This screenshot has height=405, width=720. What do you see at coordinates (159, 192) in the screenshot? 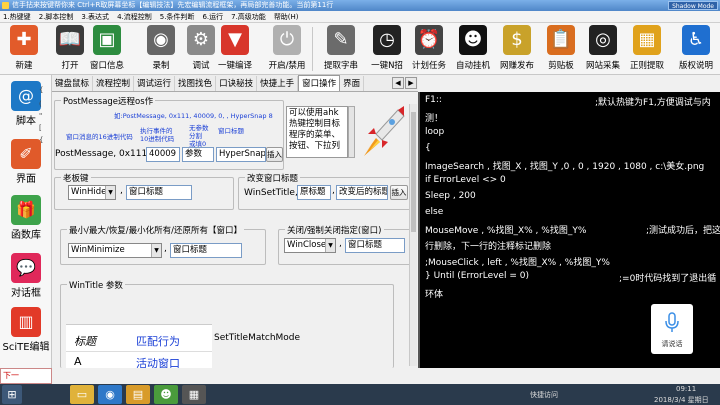
I see `bosskey-title-input: 窗口标题` at bounding box center [159, 192].